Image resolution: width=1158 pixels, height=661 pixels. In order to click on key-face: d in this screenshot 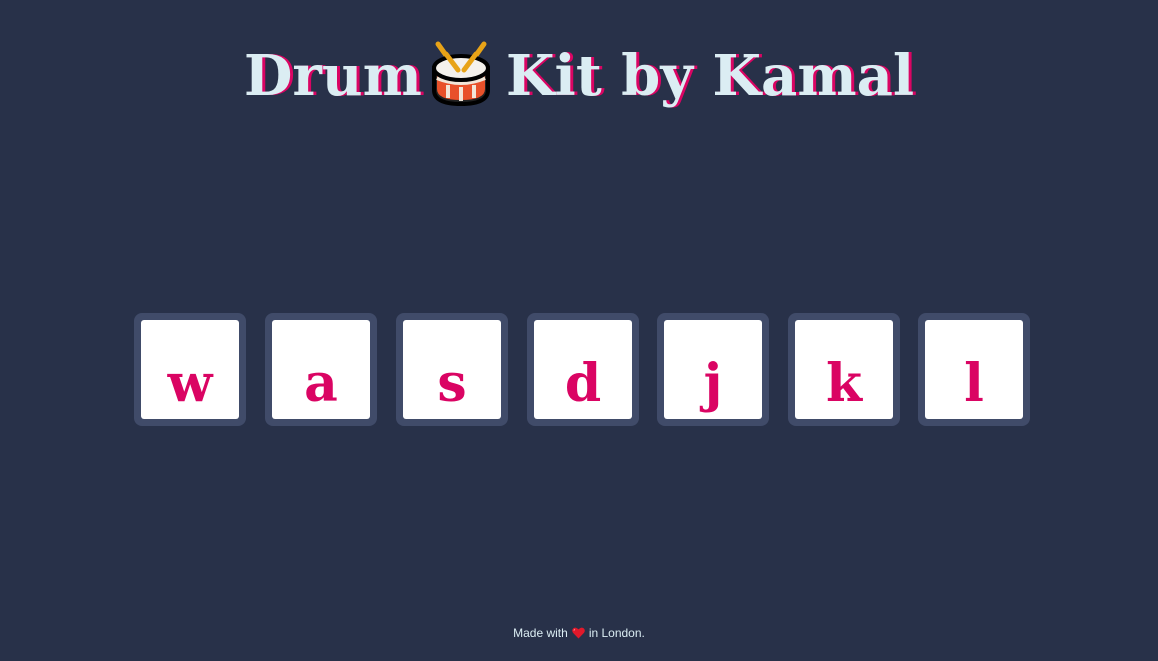, I will do `click(583, 369)`.